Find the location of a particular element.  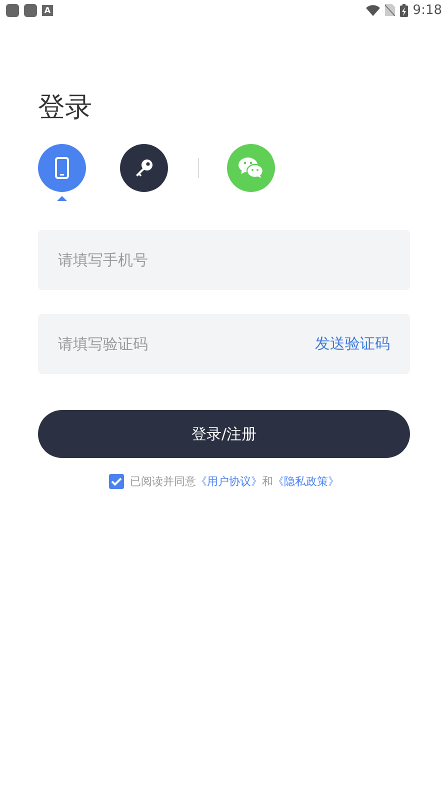

agreement-text: 已阅读并同意《用户协议》和《隐私政策》 is located at coordinates (234, 481).